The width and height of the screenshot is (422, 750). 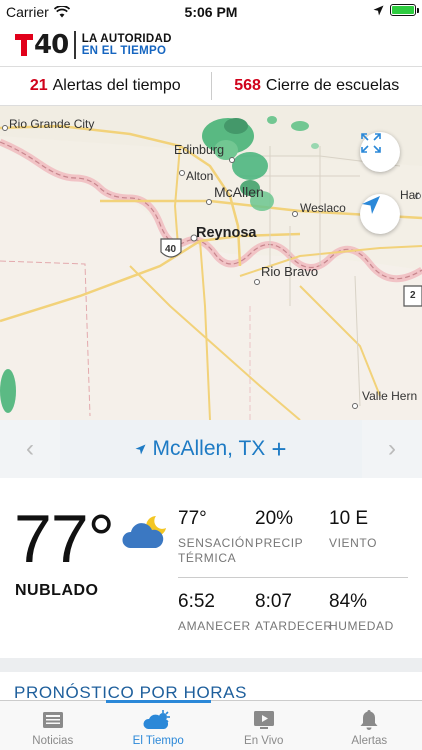 What do you see at coordinates (52, 720) in the screenshot?
I see `news-icon` at bounding box center [52, 720].